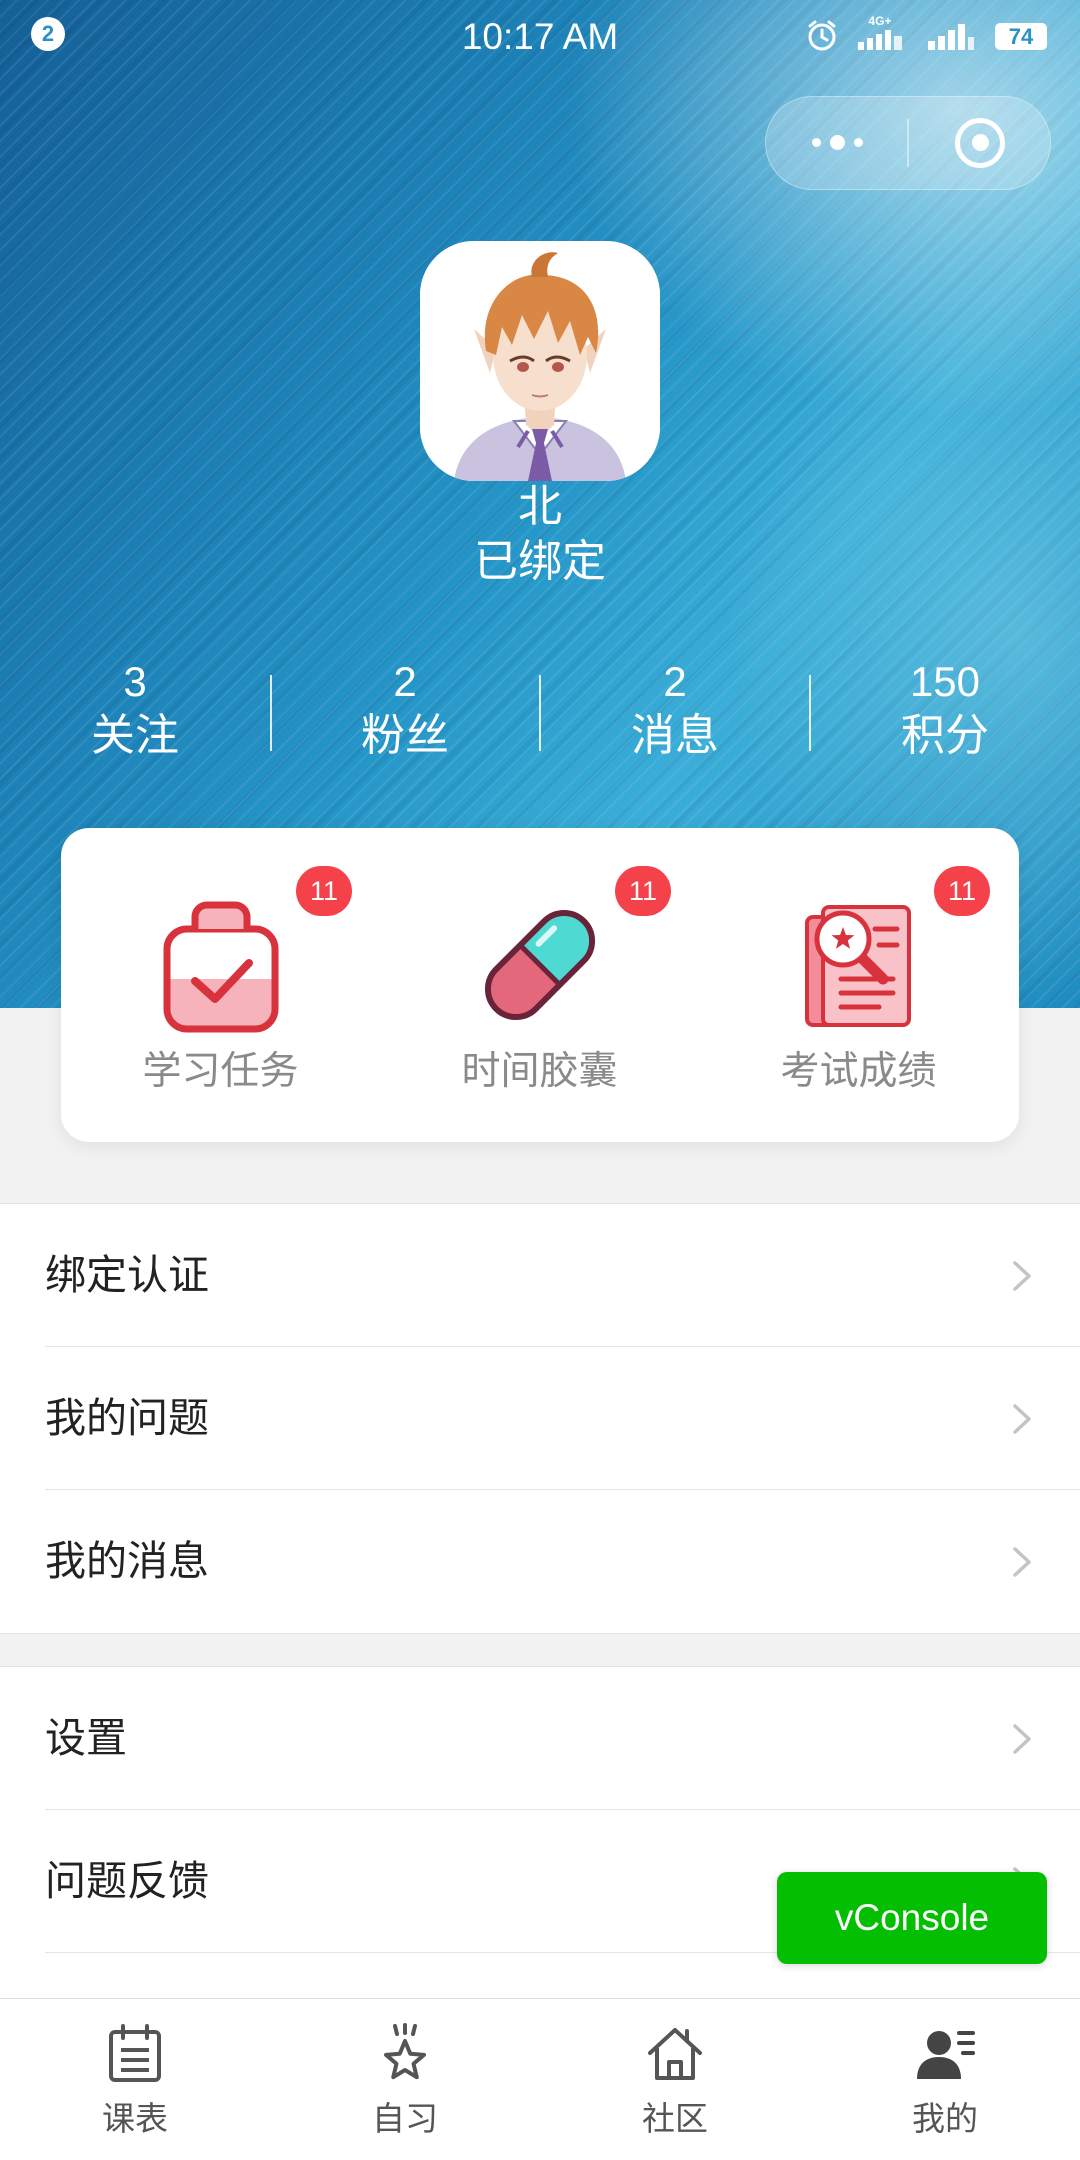 The width and height of the screenshot is (1080, 2160). What do you see at coordinates (540, 1275) in the screenshot?
I see `menu-item-bind-auth: 绑定认证` at bounding box center [540, 1275].